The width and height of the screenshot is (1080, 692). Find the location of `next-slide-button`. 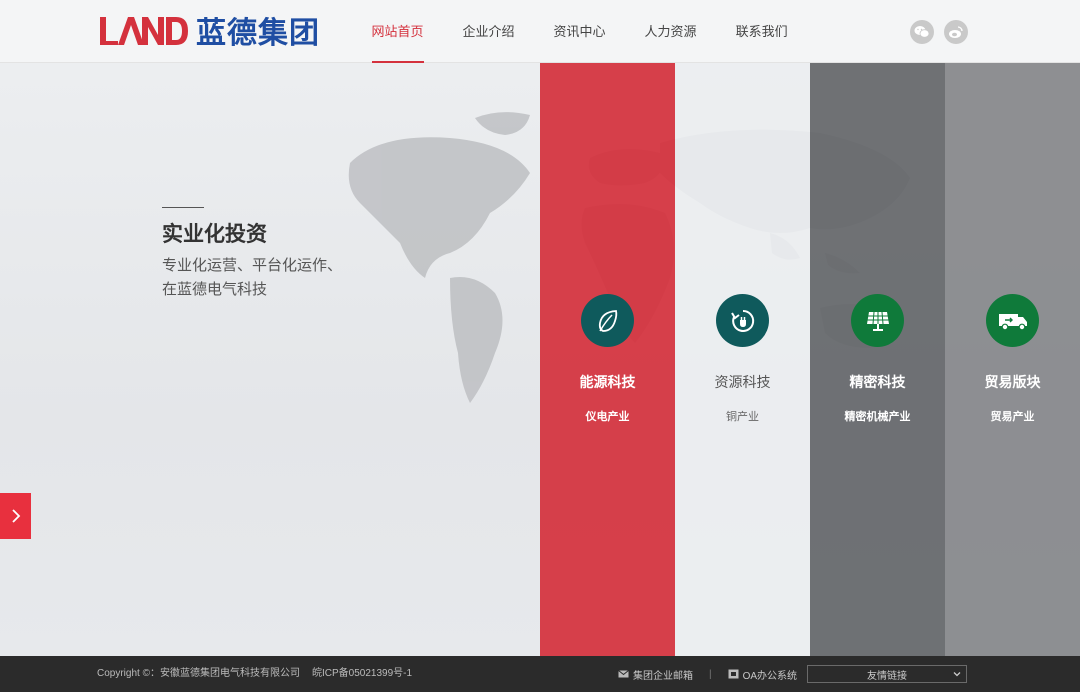

next-slide-button is located at coordinates (15, 516).